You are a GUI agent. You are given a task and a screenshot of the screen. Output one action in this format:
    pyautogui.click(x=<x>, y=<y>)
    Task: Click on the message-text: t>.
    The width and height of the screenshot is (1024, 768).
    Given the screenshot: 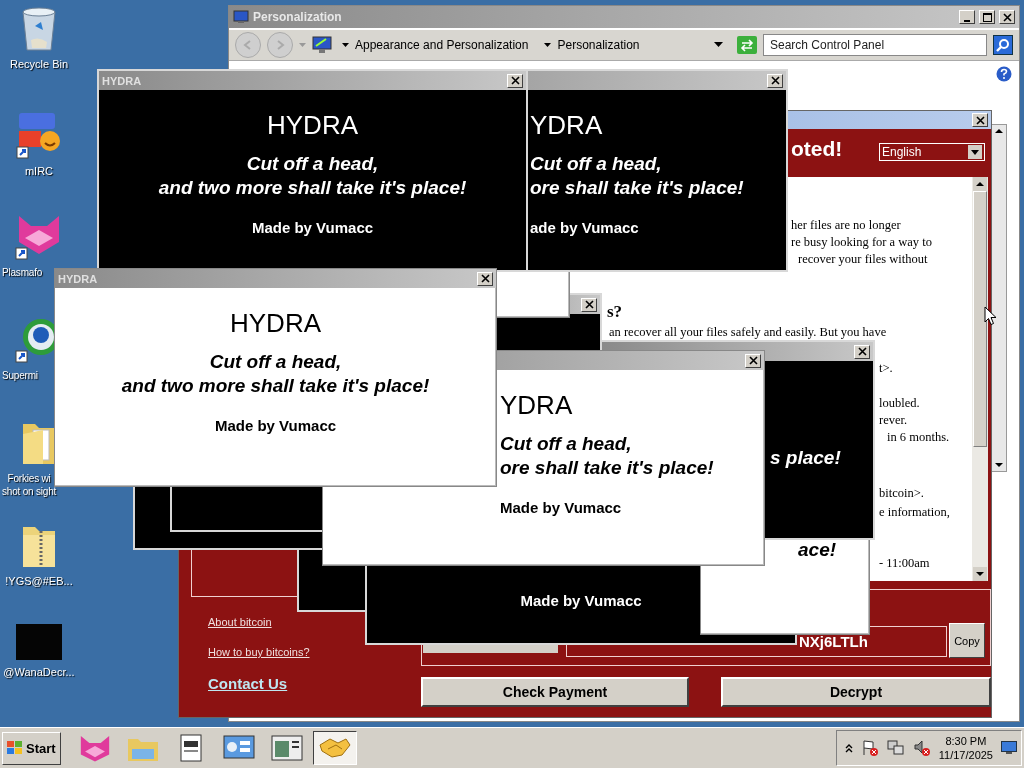 What is the action you would take?
    pyautogui.click(x=886, y=368)
    